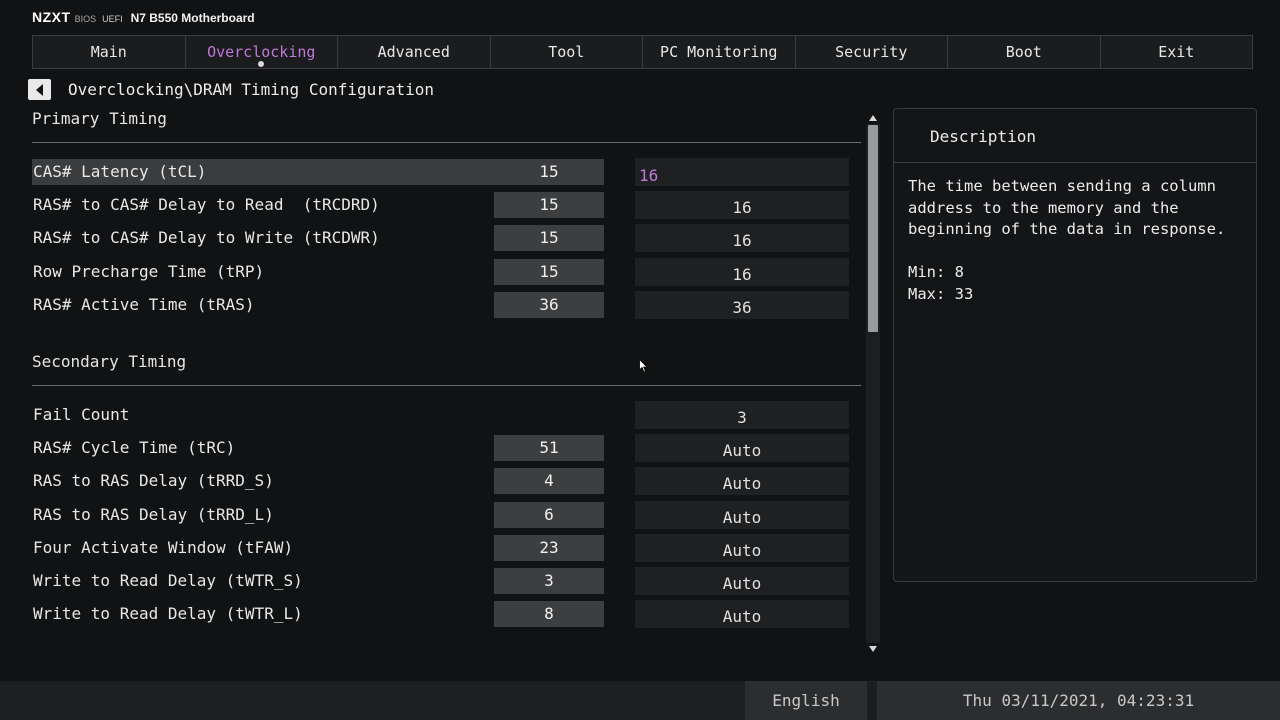 The image size is (1280, 720). Describe the element at coordinates (549, 448) in the screenshot. I see `current-value: 51` at that location.